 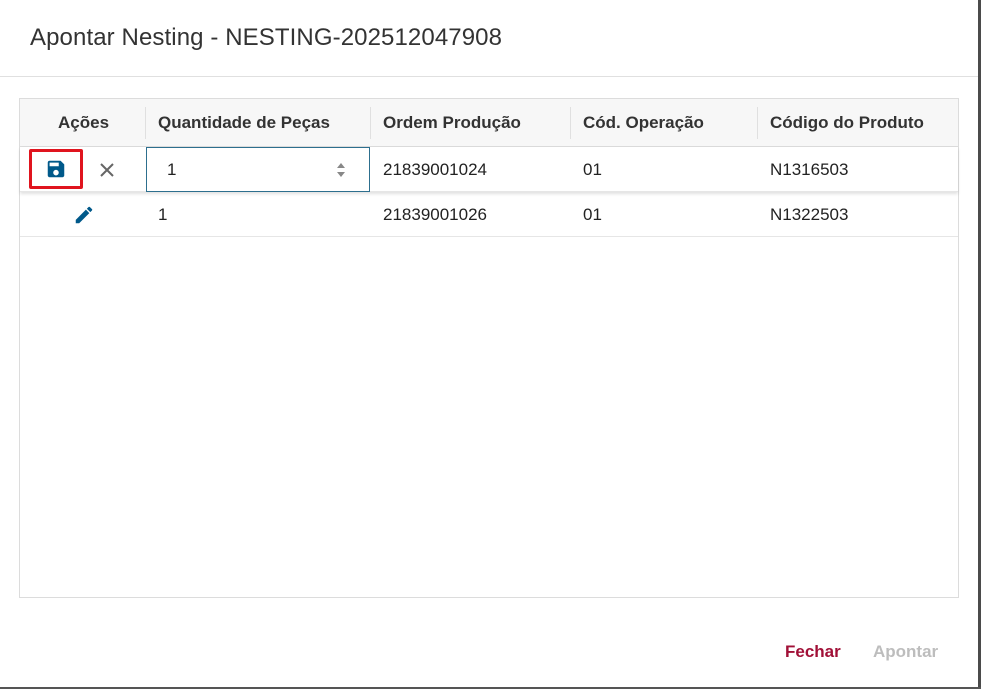 What do you see at coordinates (489, 169) in the screenshot?
I see `table-row-editing: 1 21839001024 01 N1316503` at bounding box center [489, 169].